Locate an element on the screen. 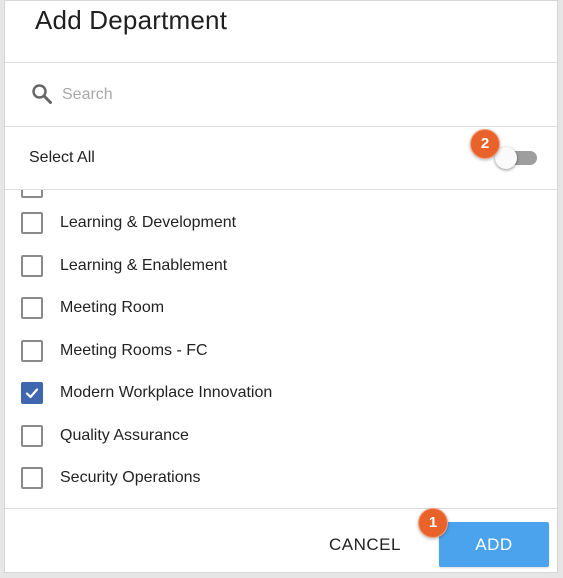  annotation-badge-1: 1 is located at coordinates (433, 523).